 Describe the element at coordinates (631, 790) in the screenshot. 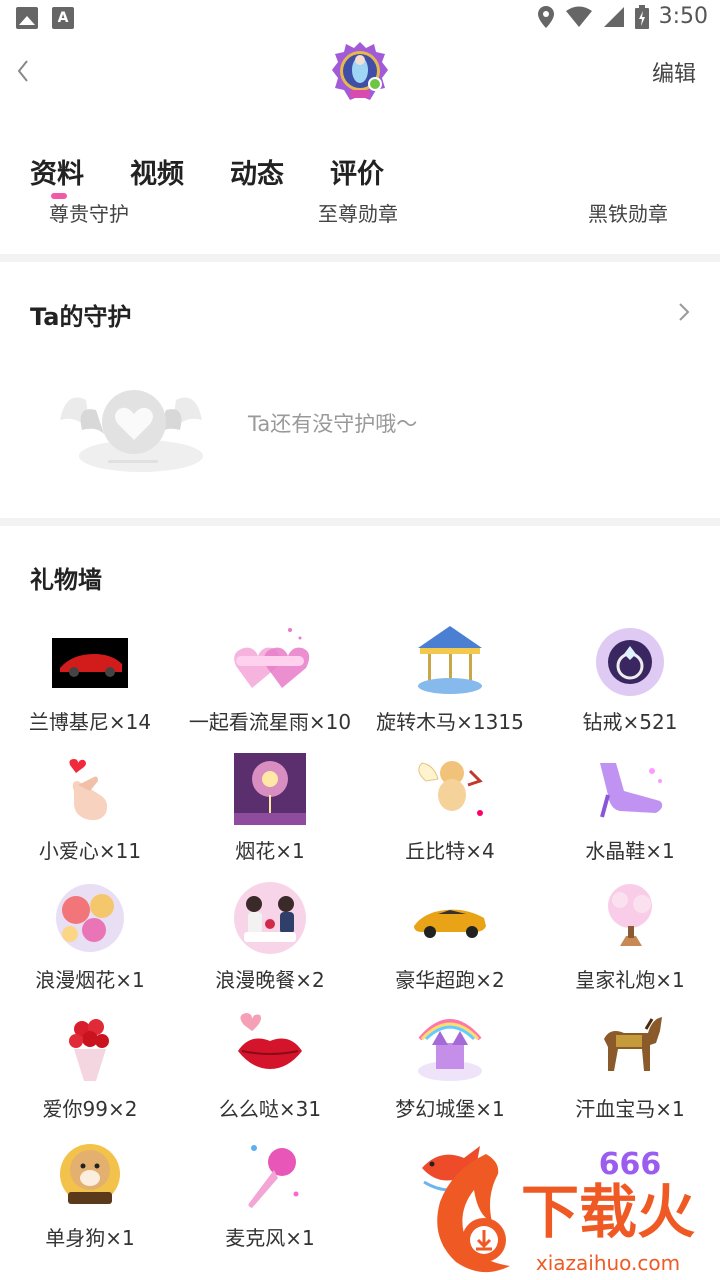

I see `crystal-shoe-icon` at that location.